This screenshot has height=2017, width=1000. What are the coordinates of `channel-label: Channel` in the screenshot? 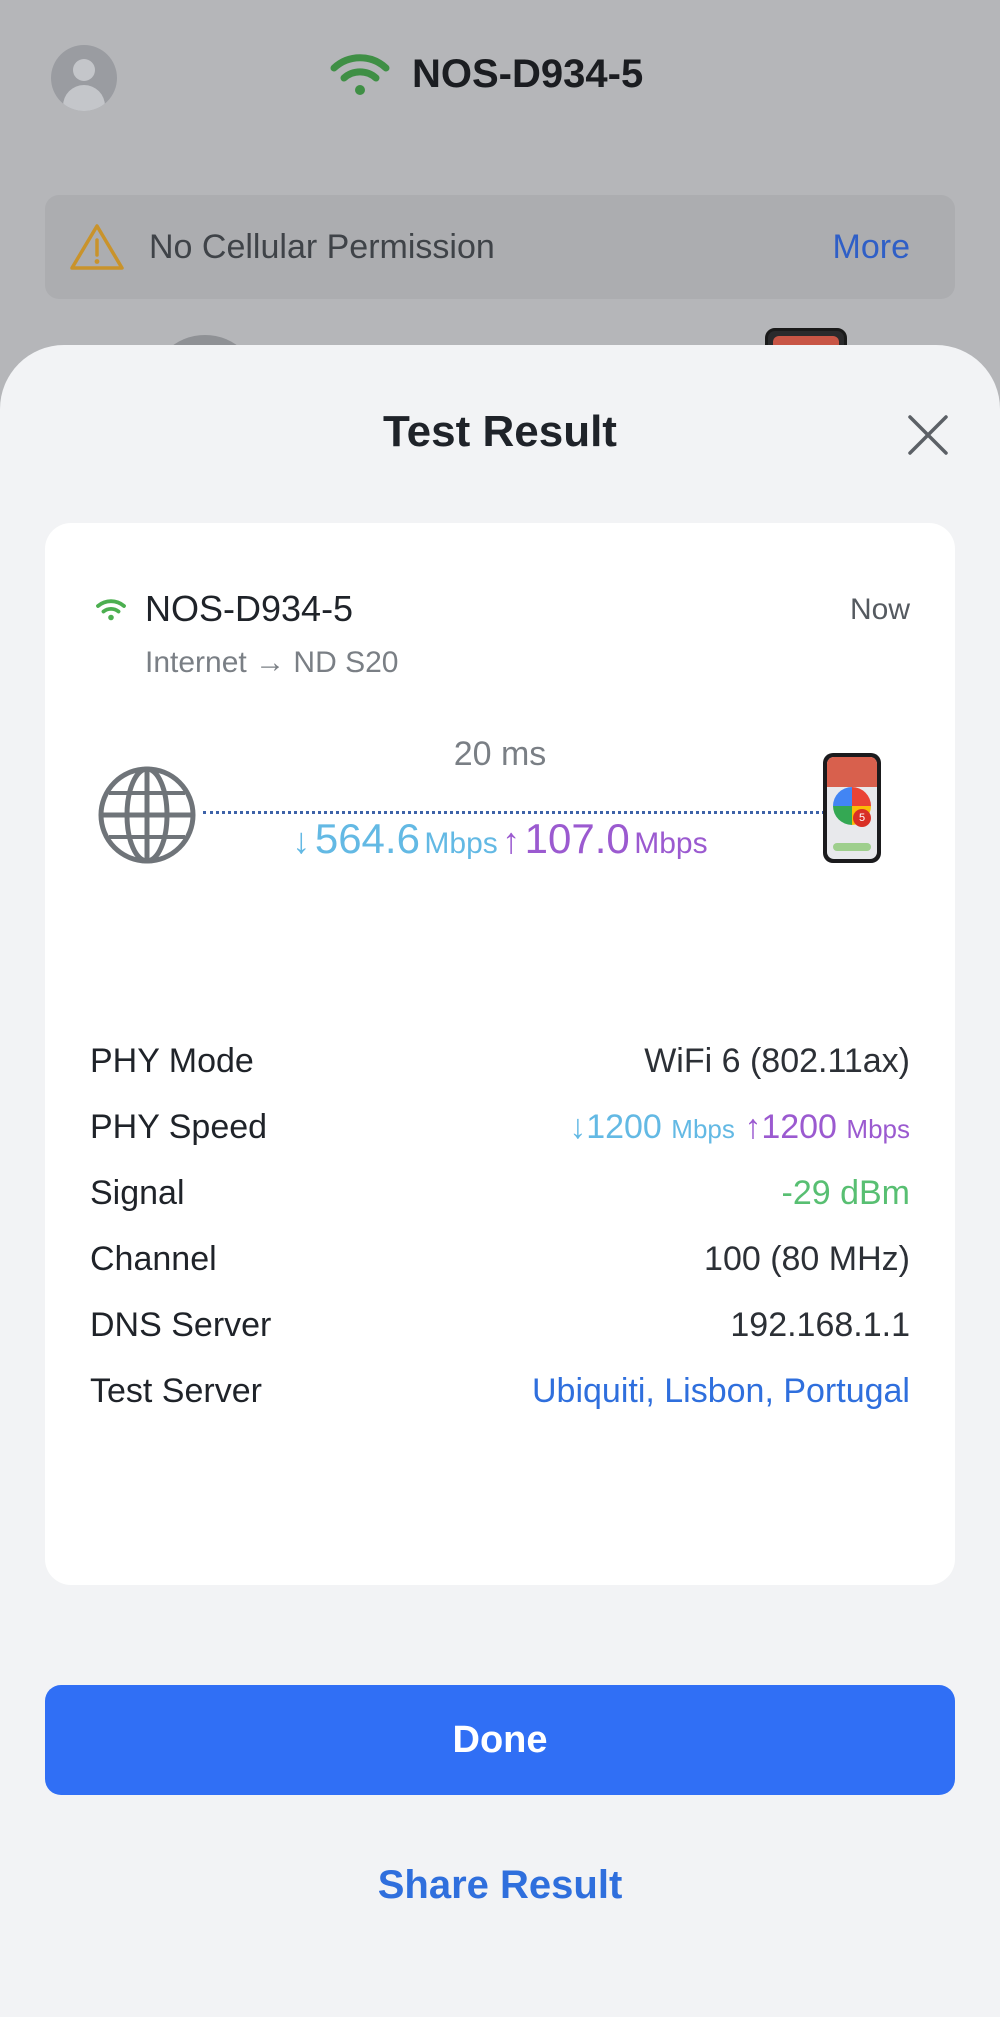 It's located at (153, 1258).